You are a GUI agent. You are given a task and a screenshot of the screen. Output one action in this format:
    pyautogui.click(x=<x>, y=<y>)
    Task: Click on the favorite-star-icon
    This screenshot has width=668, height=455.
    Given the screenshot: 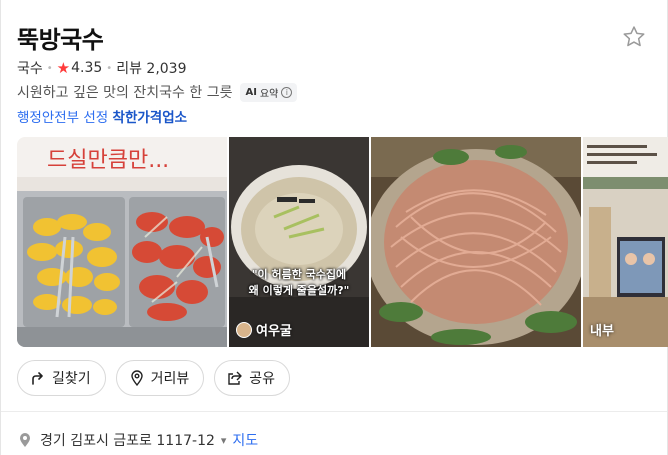 What is the action you would take?
    pyautogui.click(x=634, y=37)
    